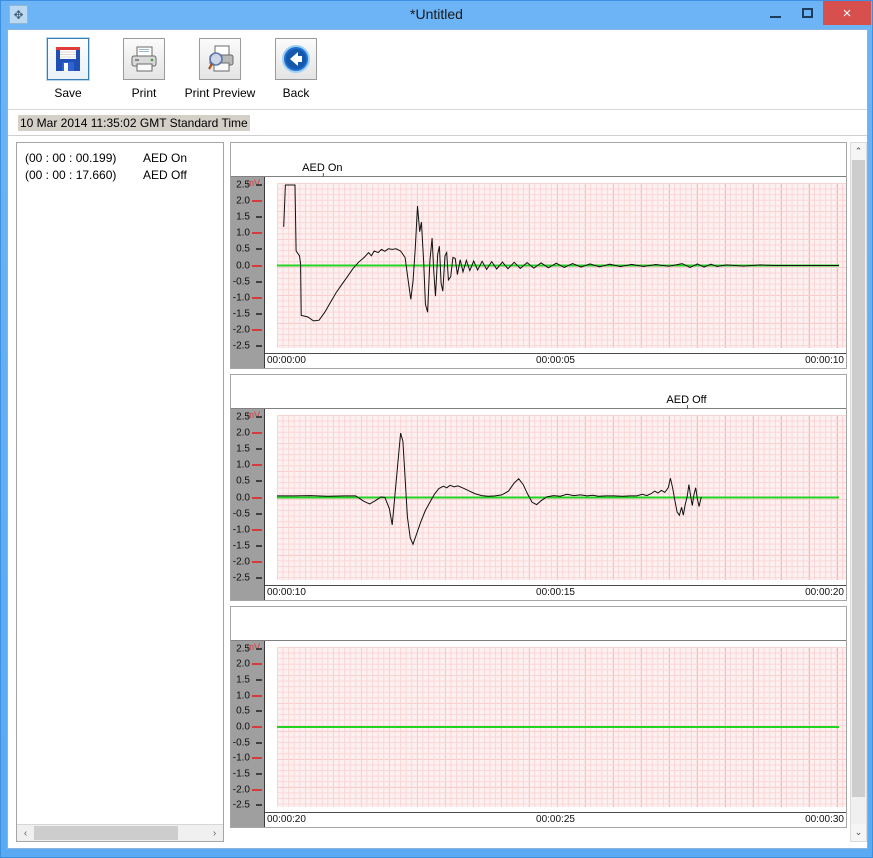 This screenshot has width=873, height=858. I want to click on scroll-up-icon: ⌃, so click(858, 151).